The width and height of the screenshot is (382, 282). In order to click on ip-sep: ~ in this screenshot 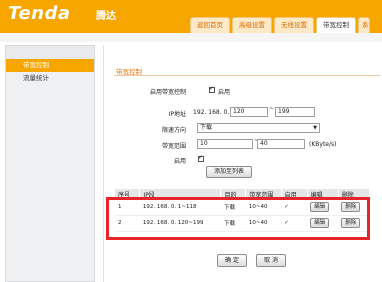, I will do `click(272, 108)`.